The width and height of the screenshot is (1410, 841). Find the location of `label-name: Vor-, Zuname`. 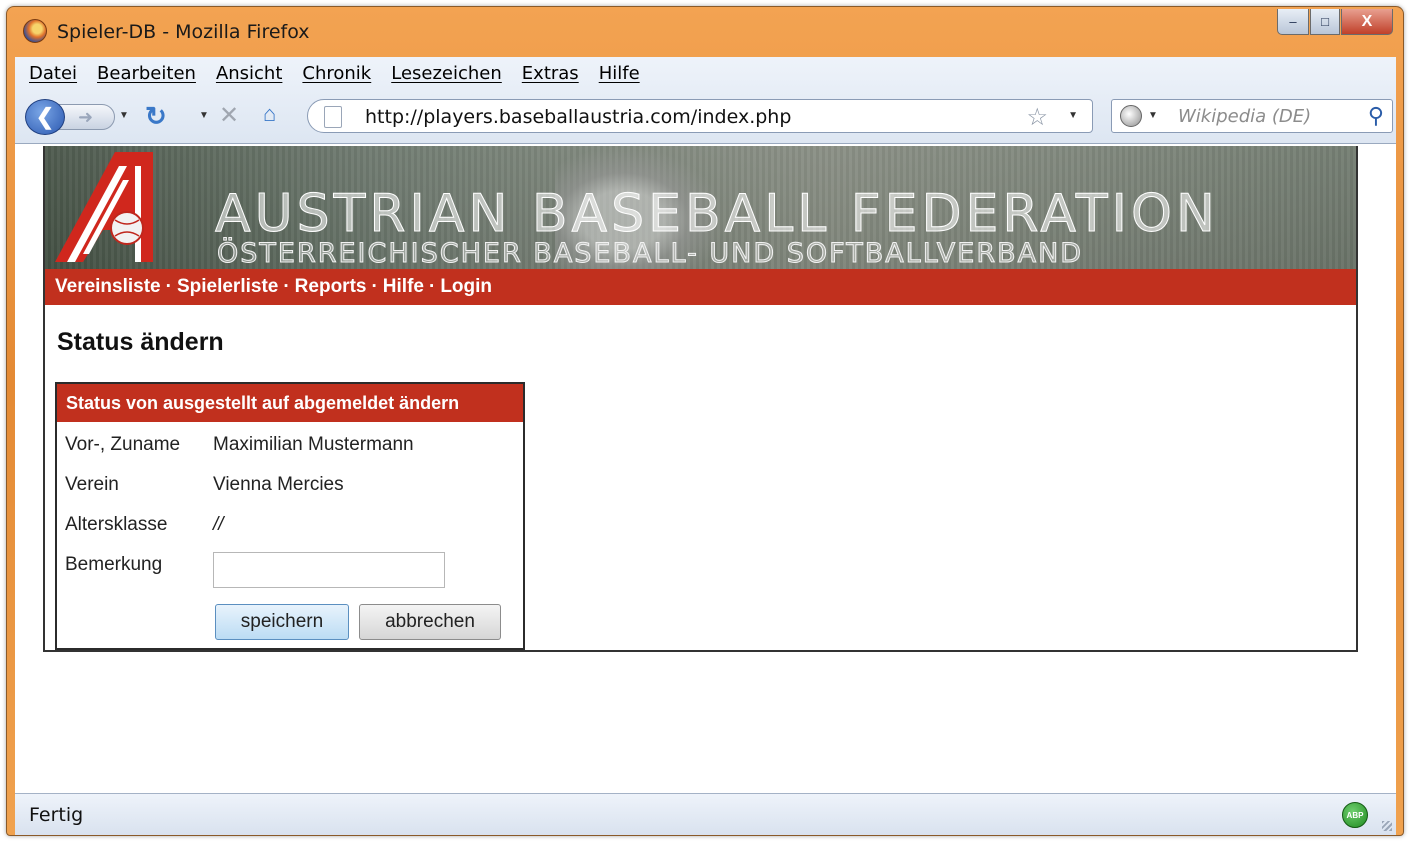

label-name: Vor-, Zuname is located at coordinates (123, 444).